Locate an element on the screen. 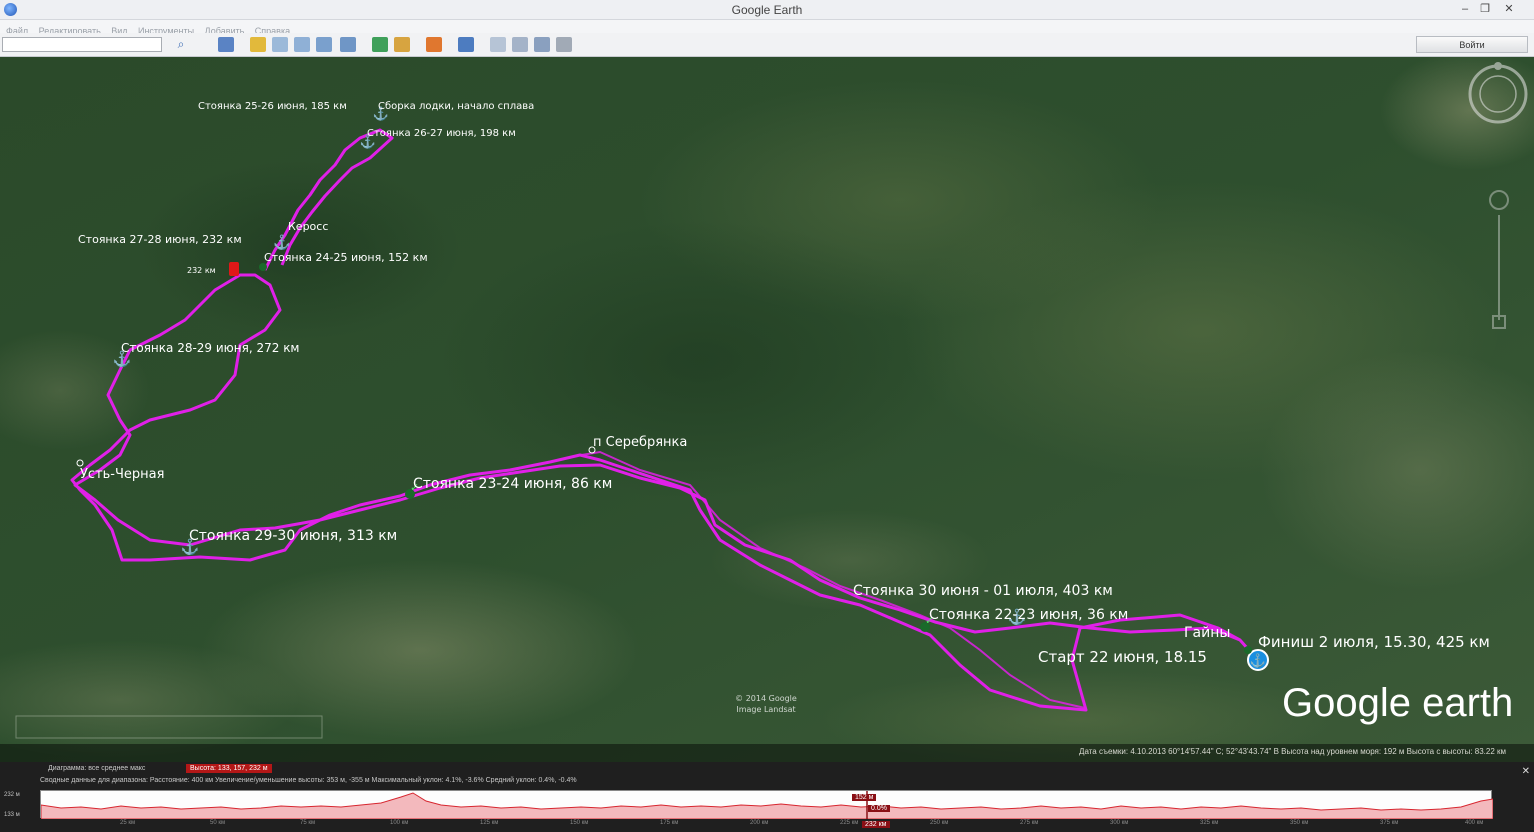 The image size is (1534, 832). label-stop-27-28: Стоянка 27-28 июня, 232 км is located at coordinates (160, 239).